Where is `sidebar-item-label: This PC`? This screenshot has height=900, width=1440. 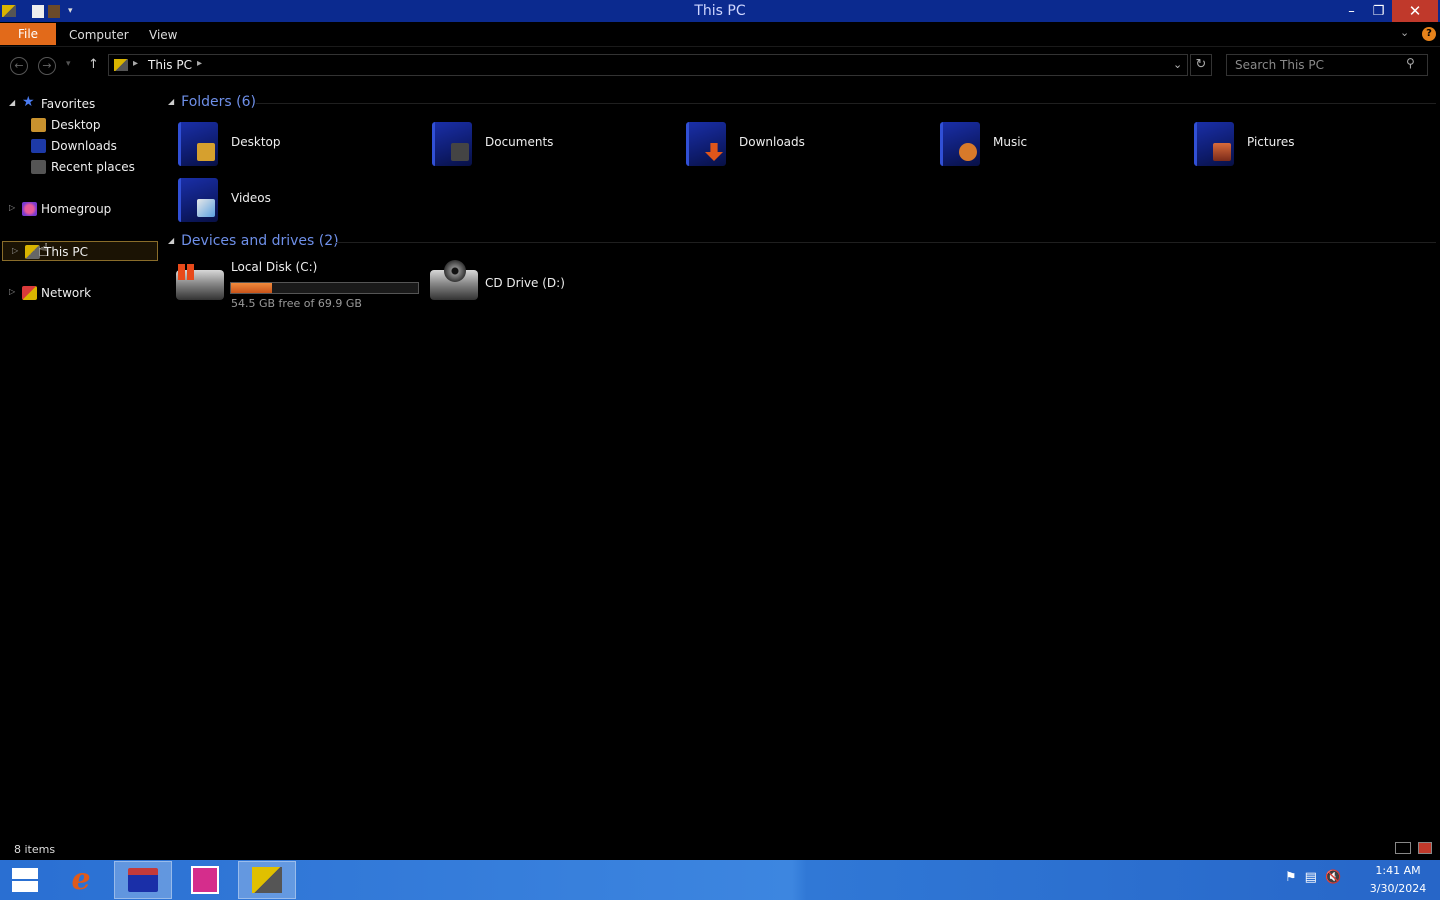
sidebar-item-label: This PC is located at coordinates (66, 252).